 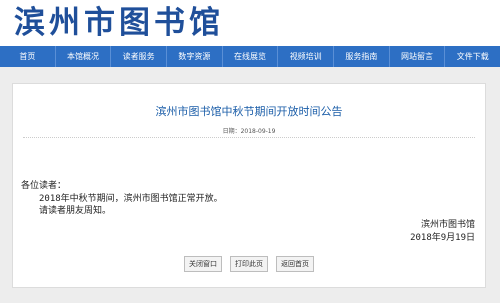 I want to click on signature-org: 滨州市图书馆, so click(x=447, y=225).